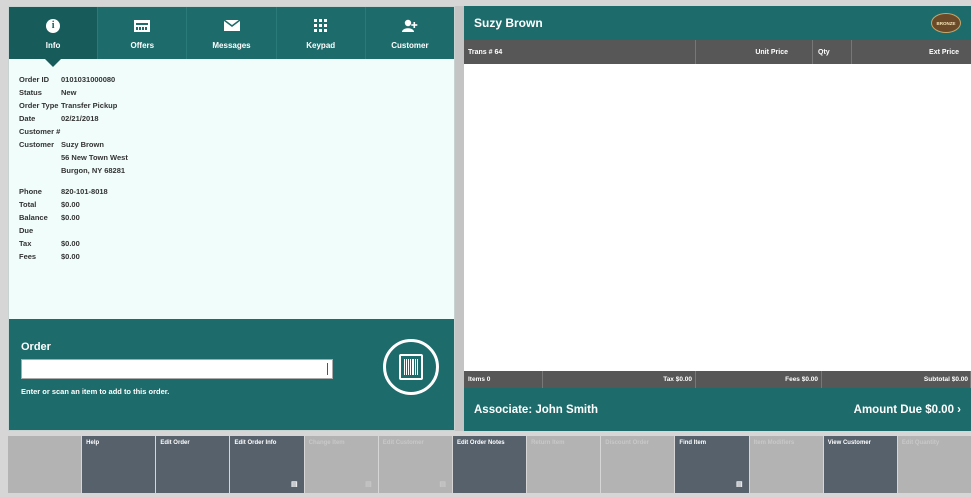 Image resolution: width=971 pixels, height=497 pixels. Describe the element at coordinates (36, 347) in the screenshot. I see `order-entry-title: Order` at that location.